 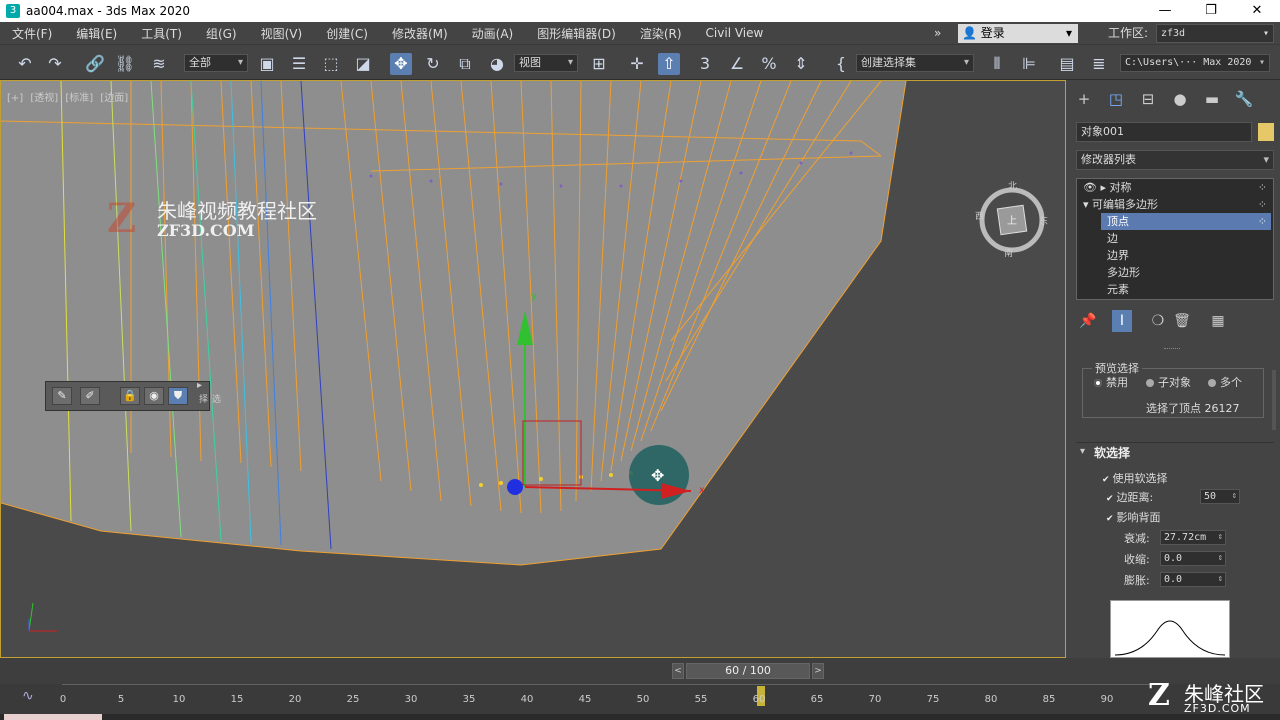 What do you see at coordinates (599, 64) in the screenshot?
I see `pivot-center-icon: ⊞` at bounding box center [599, 64].